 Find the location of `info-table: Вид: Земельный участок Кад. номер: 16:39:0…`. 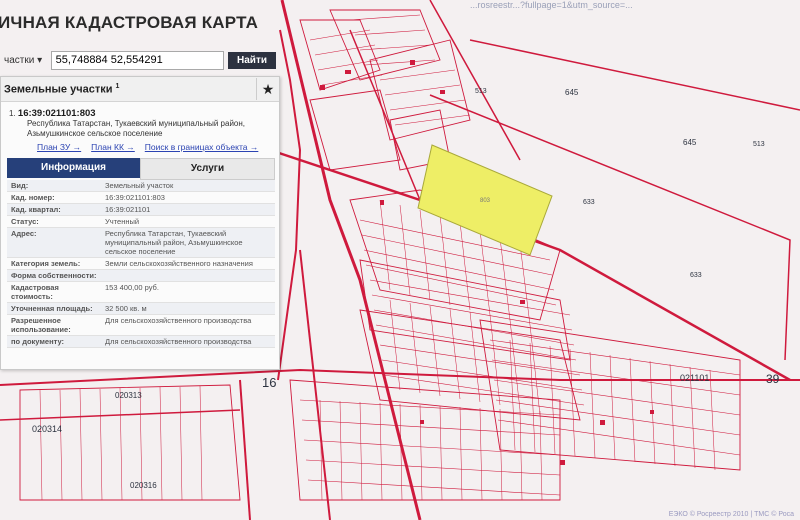

info-table: Вид: Земельный участок Кад. номер: 16:39:0… is located at coordinates (141, 264).